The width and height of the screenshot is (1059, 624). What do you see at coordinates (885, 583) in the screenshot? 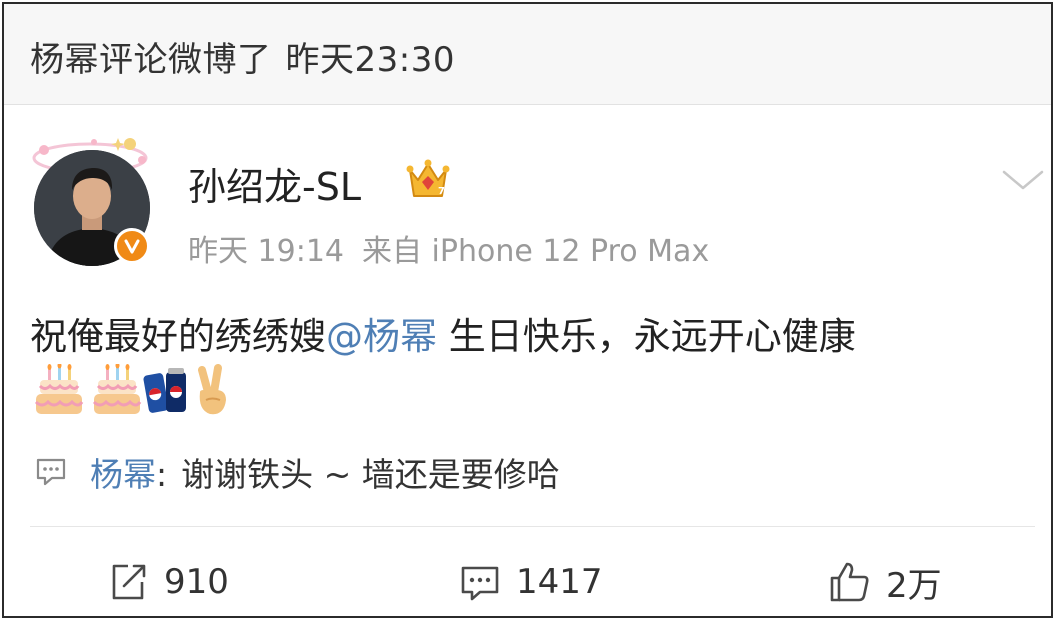
I see `like-button: 2万` at bounding box center [885, 583].